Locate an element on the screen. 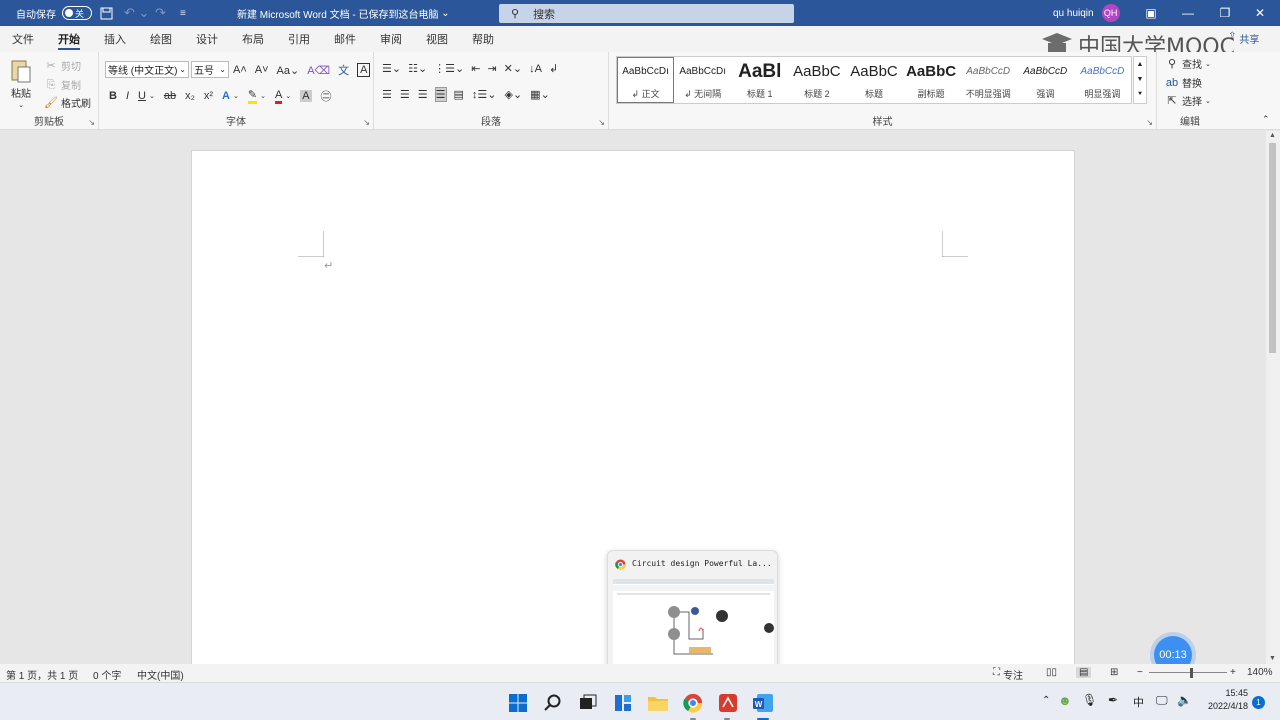  borders-icon: ▦⌄ is located at coordinates (540, 94).